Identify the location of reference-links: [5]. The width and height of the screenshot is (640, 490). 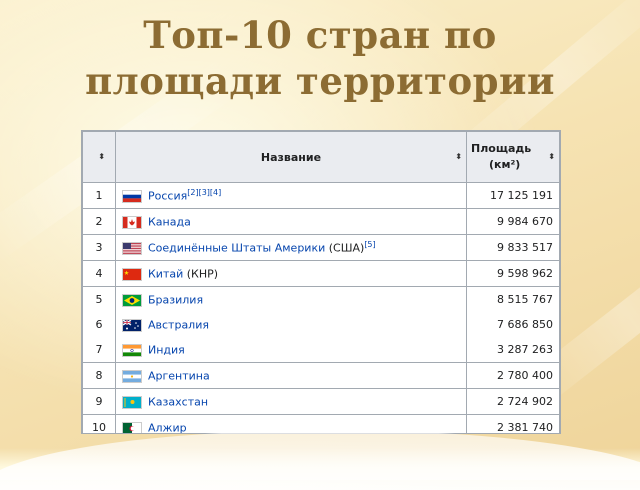
(369, 244).